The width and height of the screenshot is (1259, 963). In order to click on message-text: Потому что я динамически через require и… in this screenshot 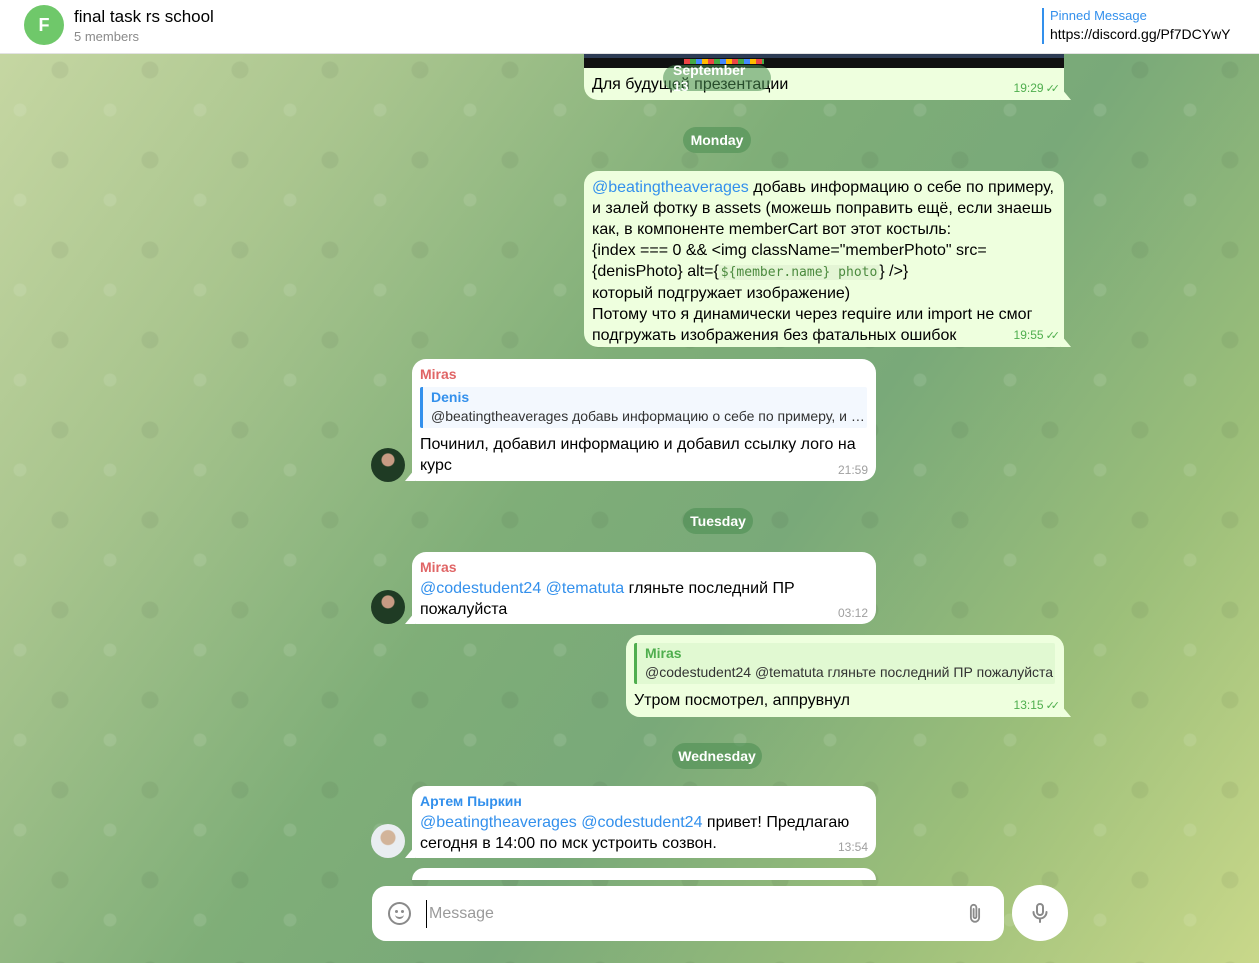, I will do `click(812, 314)`.